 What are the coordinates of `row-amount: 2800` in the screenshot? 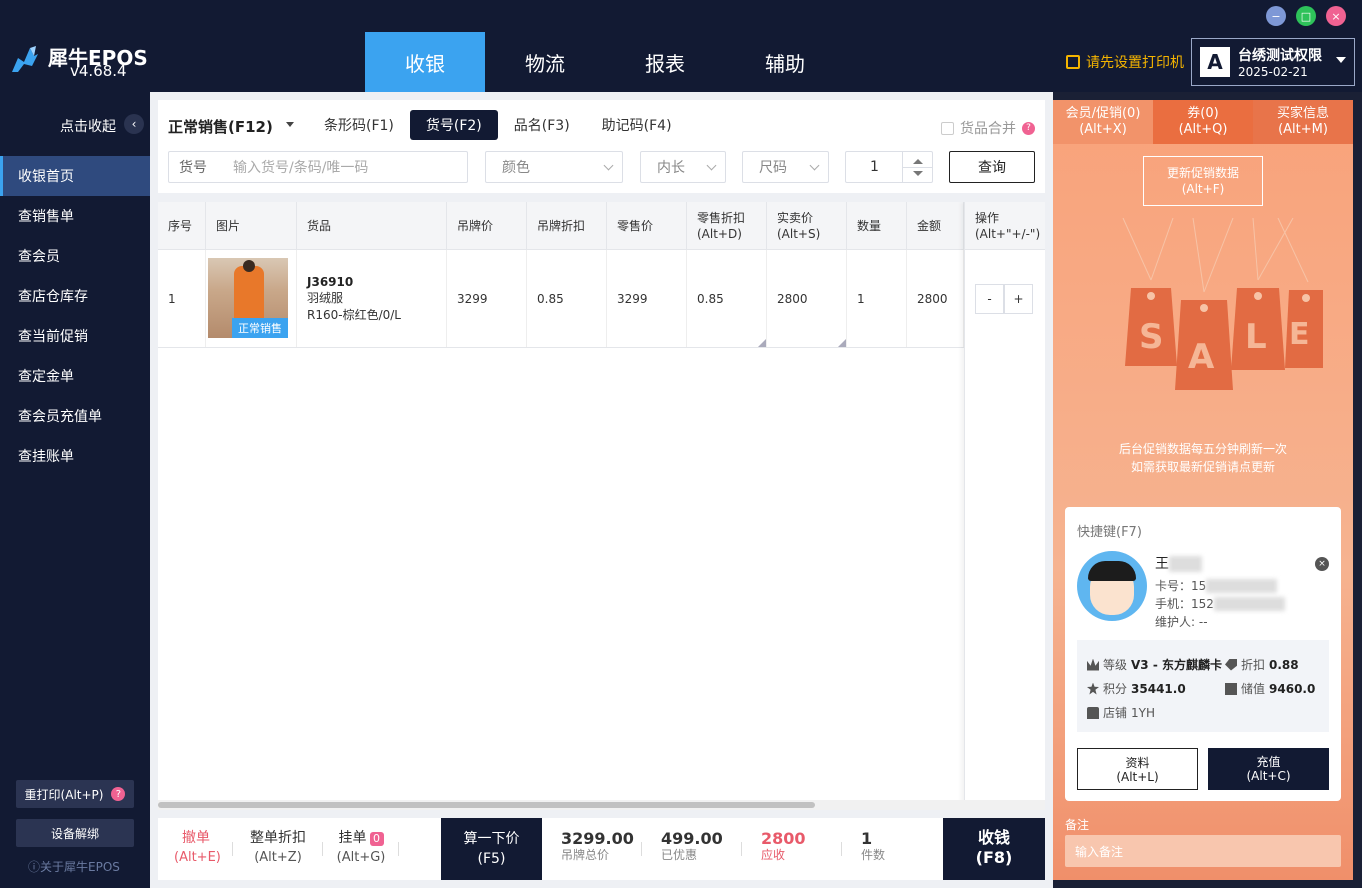 It's located at (935, 298).